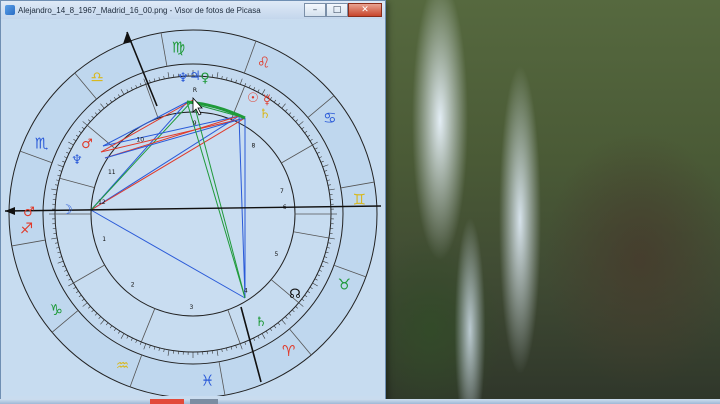  I want to click on zodiac-sign-glyph: ♏, so click(42, 143).